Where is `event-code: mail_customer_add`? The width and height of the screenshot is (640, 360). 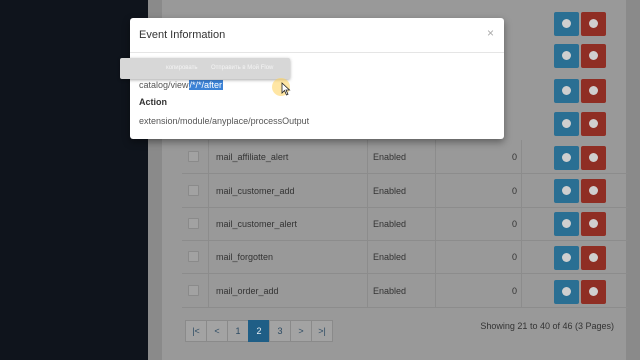
event-code: mail_customer_add is located at coordinates (288, 191).